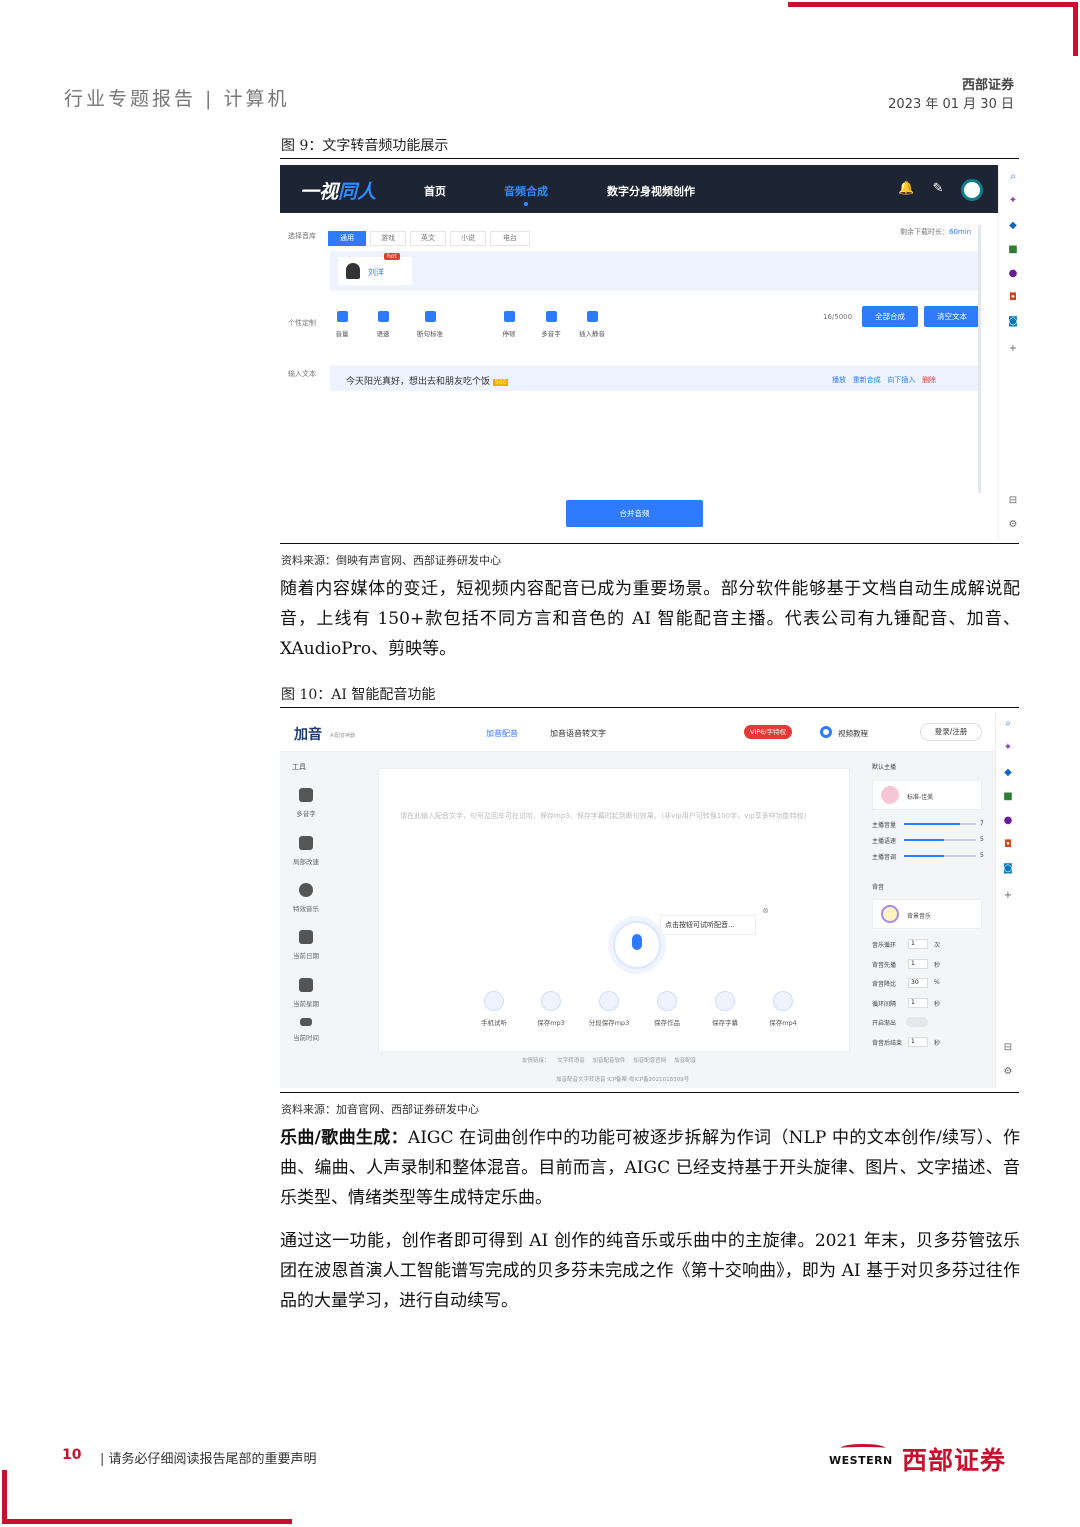 This screenshot has height=1527, width=1080. I want to click on func-save-mp4: 保存mp4, so click(783, 1009).